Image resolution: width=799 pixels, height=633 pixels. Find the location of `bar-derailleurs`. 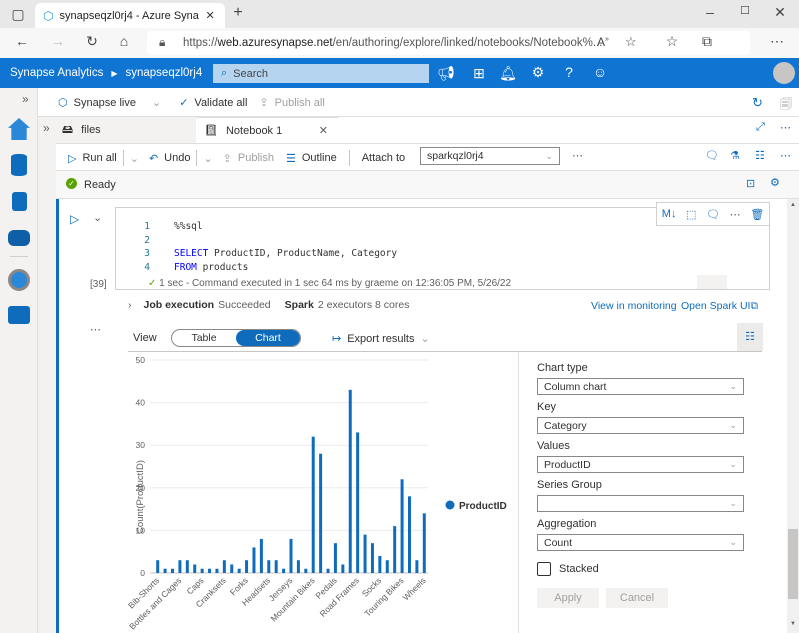

bar-derailleurs is located at coordinates (232, 568).